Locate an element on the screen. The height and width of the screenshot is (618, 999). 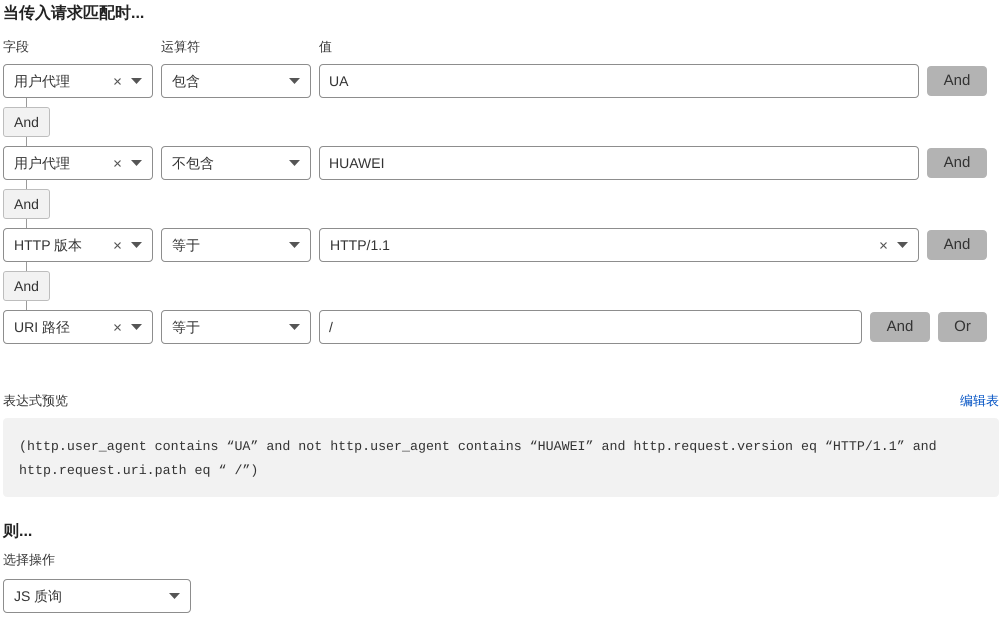
edit-link: 编辑表 is located at coordinates (979, 401).